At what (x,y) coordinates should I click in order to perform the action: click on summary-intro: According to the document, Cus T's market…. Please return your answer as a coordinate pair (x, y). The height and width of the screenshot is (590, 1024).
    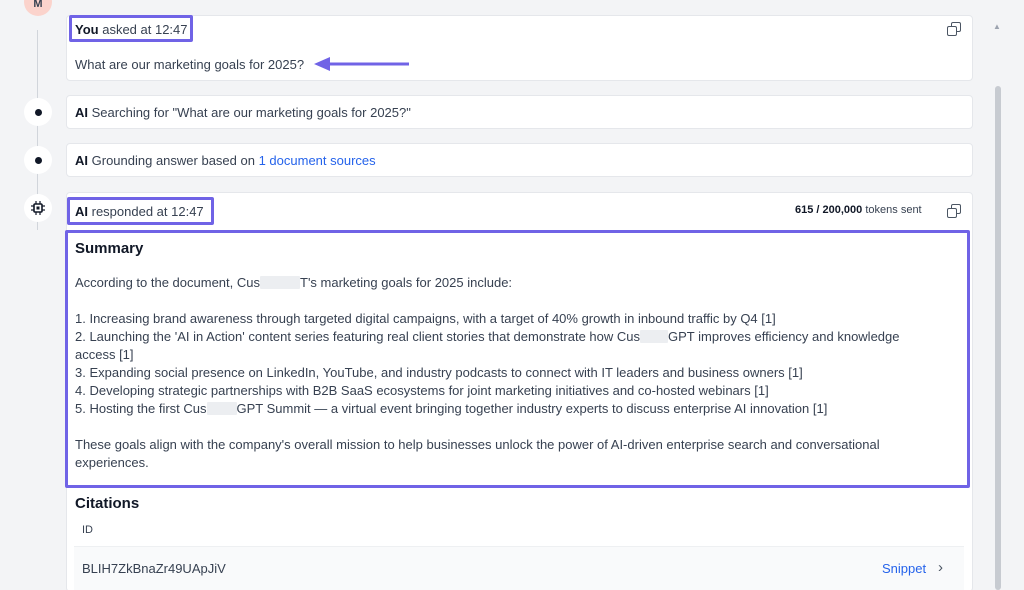
    Looking at the image, I should click on (510, 283).